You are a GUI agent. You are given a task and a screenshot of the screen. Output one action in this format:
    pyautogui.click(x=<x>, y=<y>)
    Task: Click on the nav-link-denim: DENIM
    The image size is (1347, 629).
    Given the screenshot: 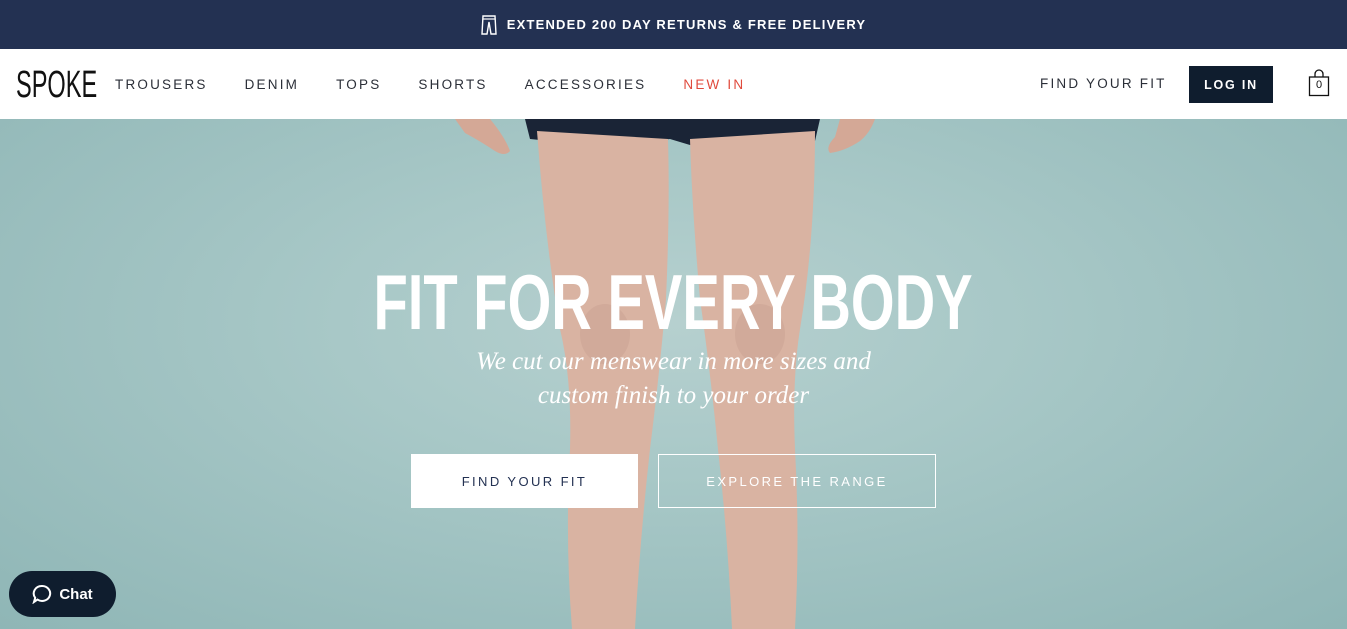 What is the action you would take?
    pyautogui.click(x=272, y=84)
    